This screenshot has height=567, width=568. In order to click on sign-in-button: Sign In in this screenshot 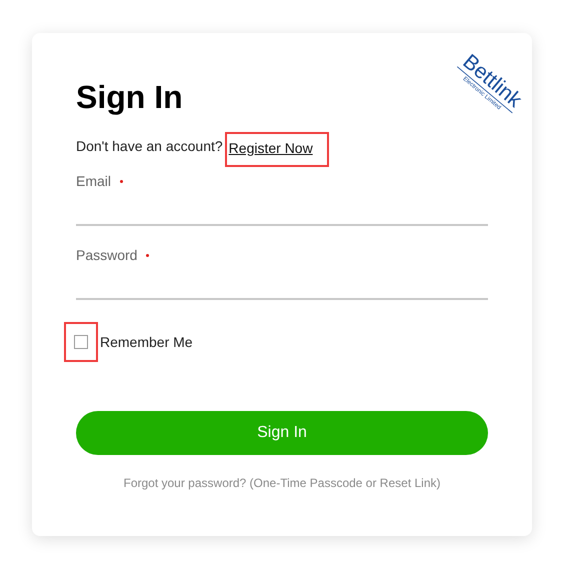, I will do `click(282, 433)`.